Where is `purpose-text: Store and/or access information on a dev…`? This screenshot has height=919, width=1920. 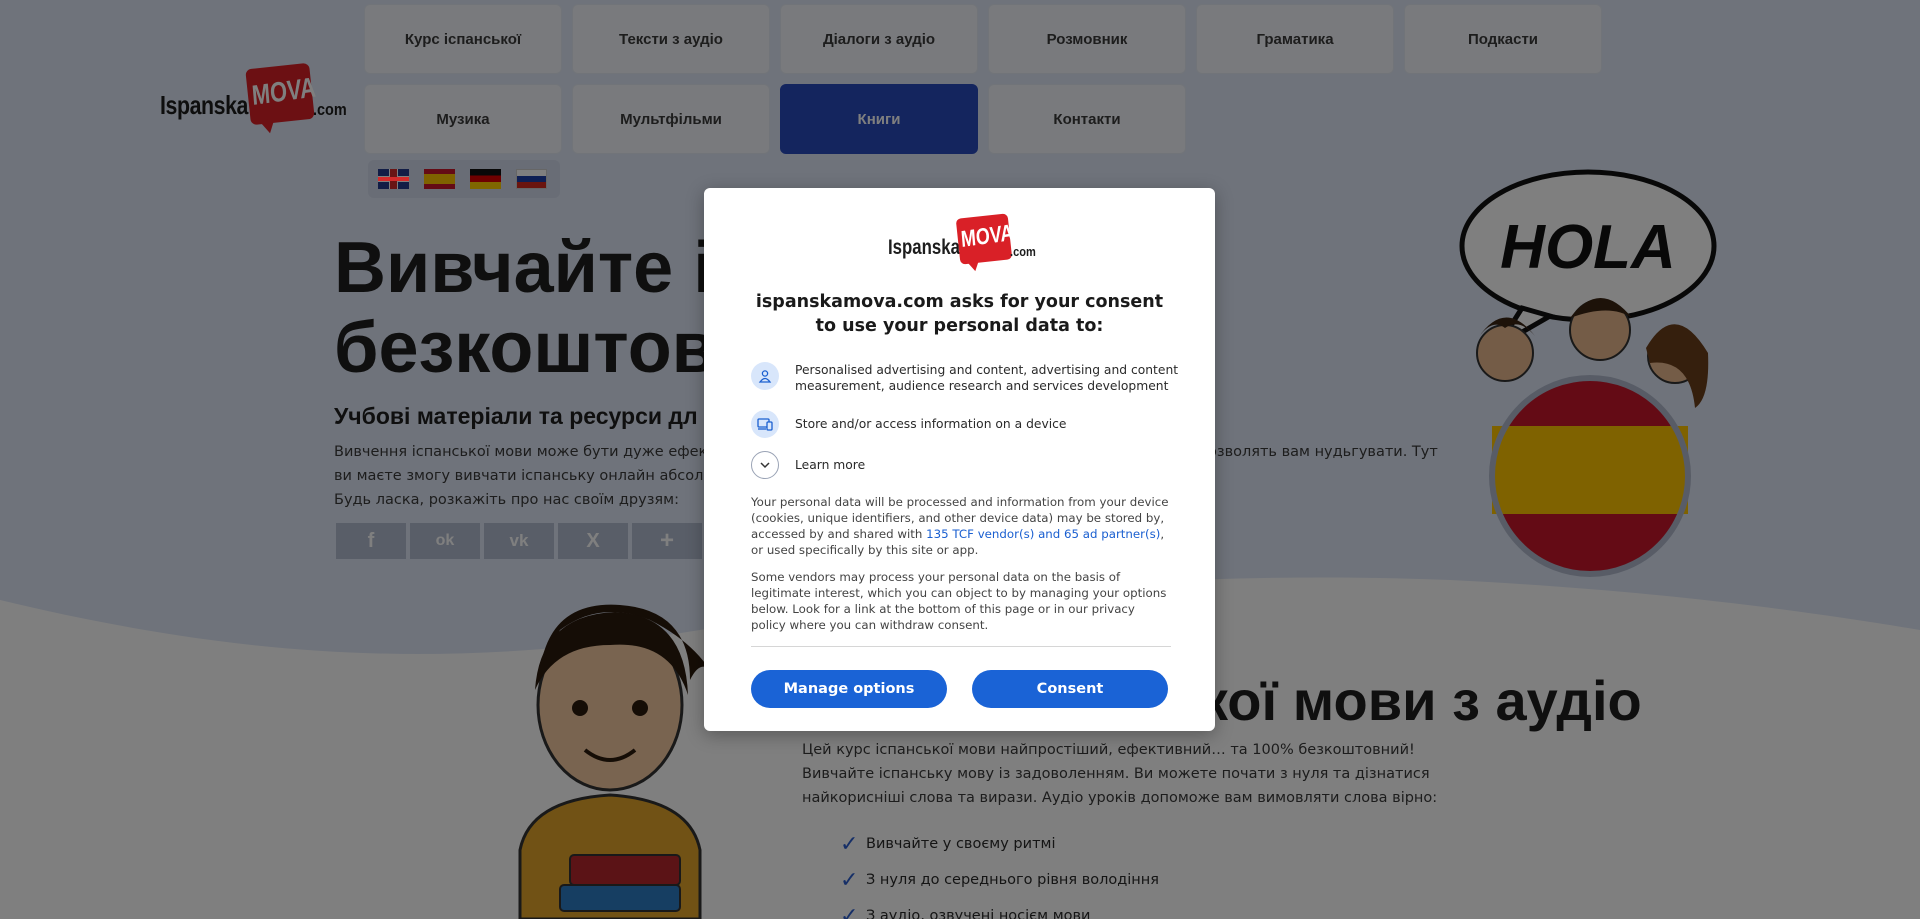 purpose-text: Store and/or access information on a dev… is located at coordinates (931, 424).